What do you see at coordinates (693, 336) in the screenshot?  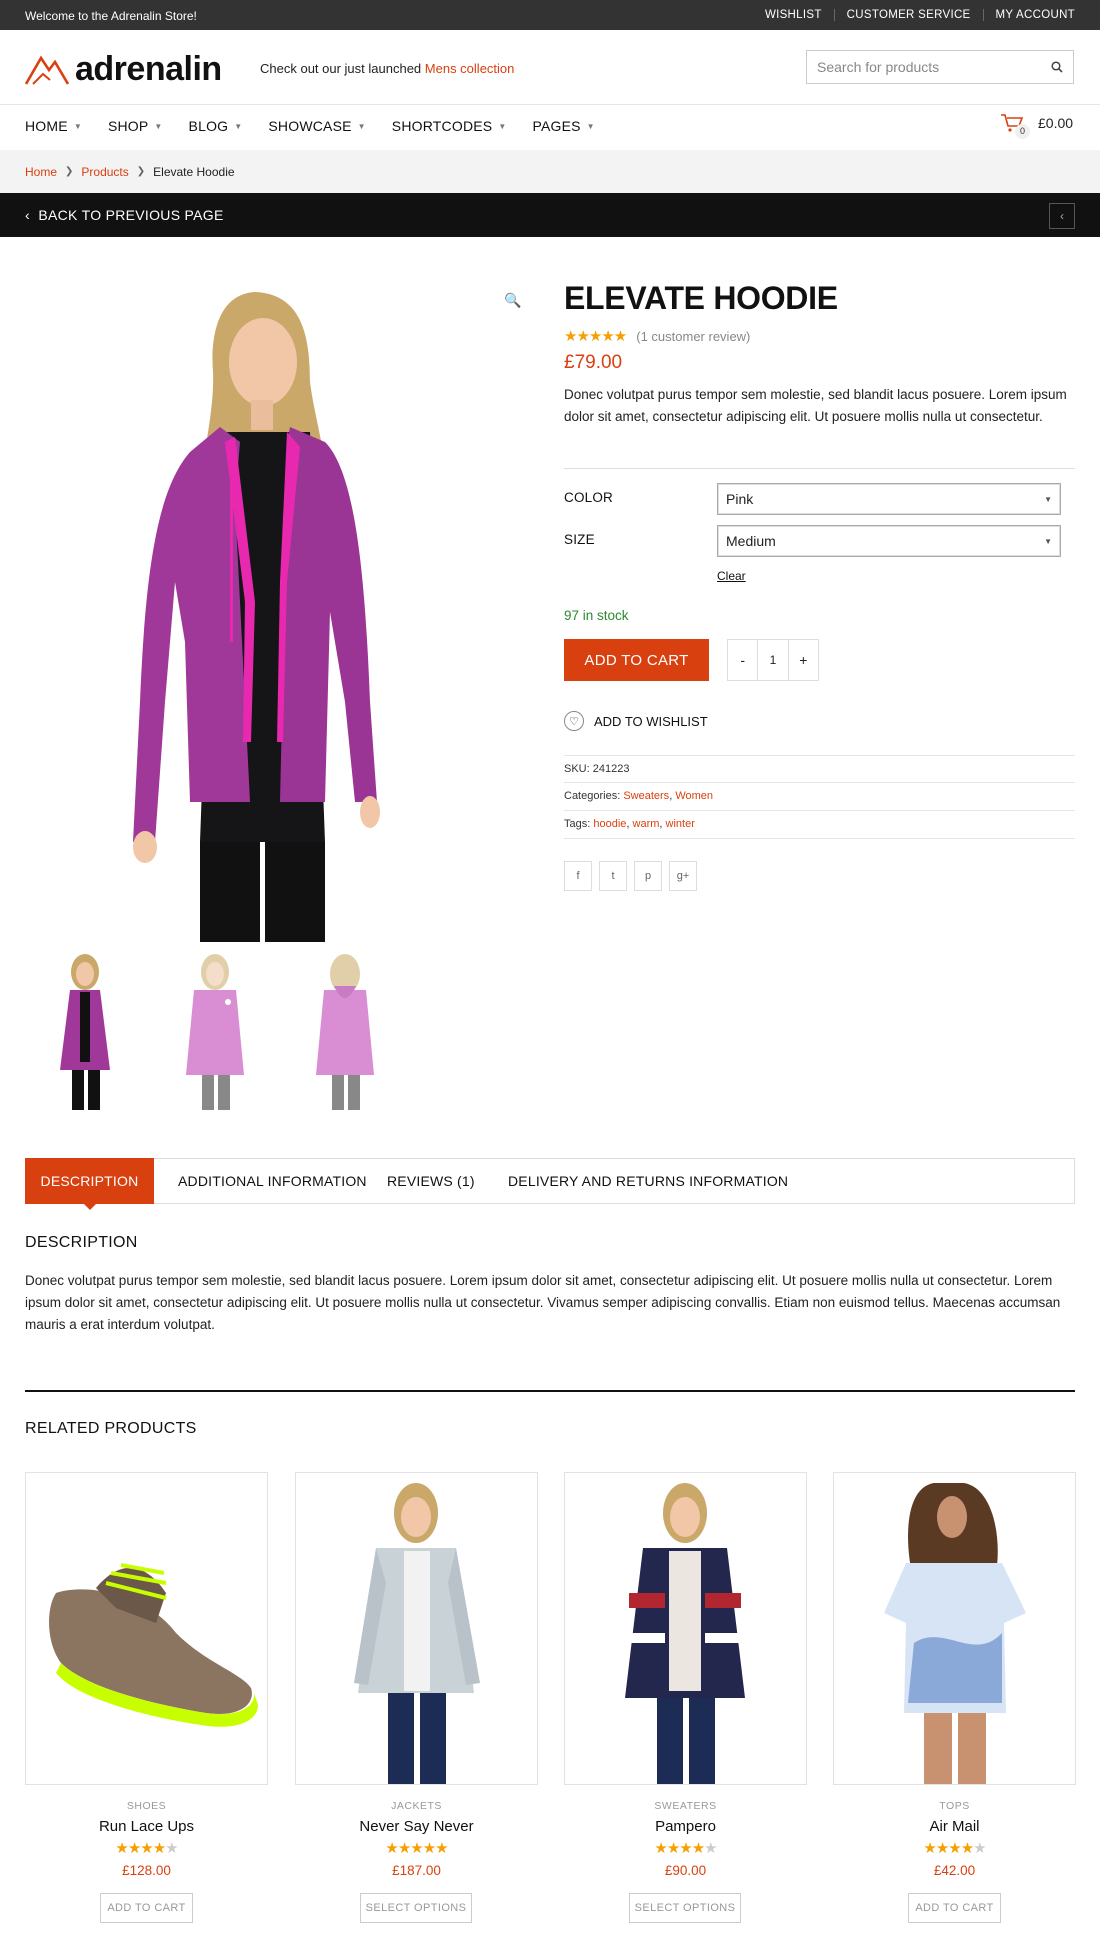 I see `customer-review-link: (1 customer review)` at bounding box center [693, 336].